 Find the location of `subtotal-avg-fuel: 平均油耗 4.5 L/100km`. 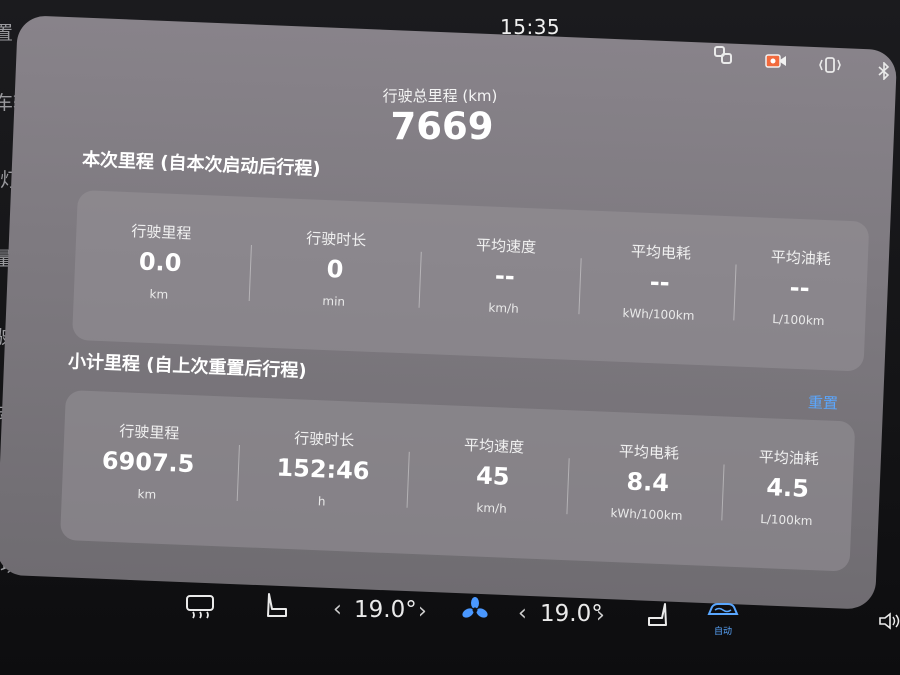

subtotal-avg-fuel: 平均油耗 4.5 L/100km is located at coordinates (787, 494).